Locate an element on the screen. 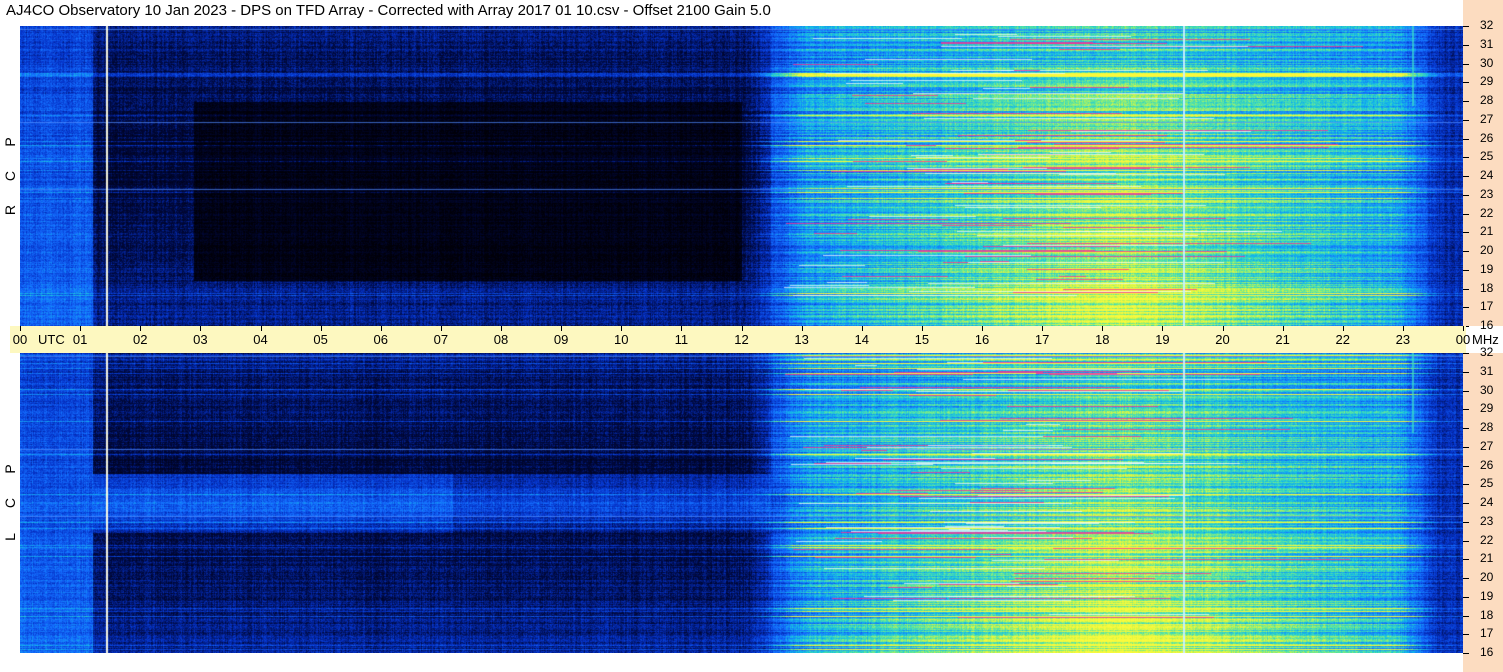 The height and width of the screenshot is (672, 1503). time-tick-label: 00 is located at coordinates (1463, 339).